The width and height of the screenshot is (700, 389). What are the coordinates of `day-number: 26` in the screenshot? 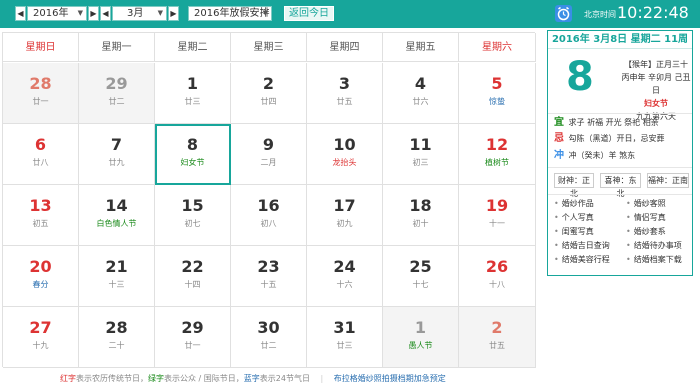 It's located at (497, 266).